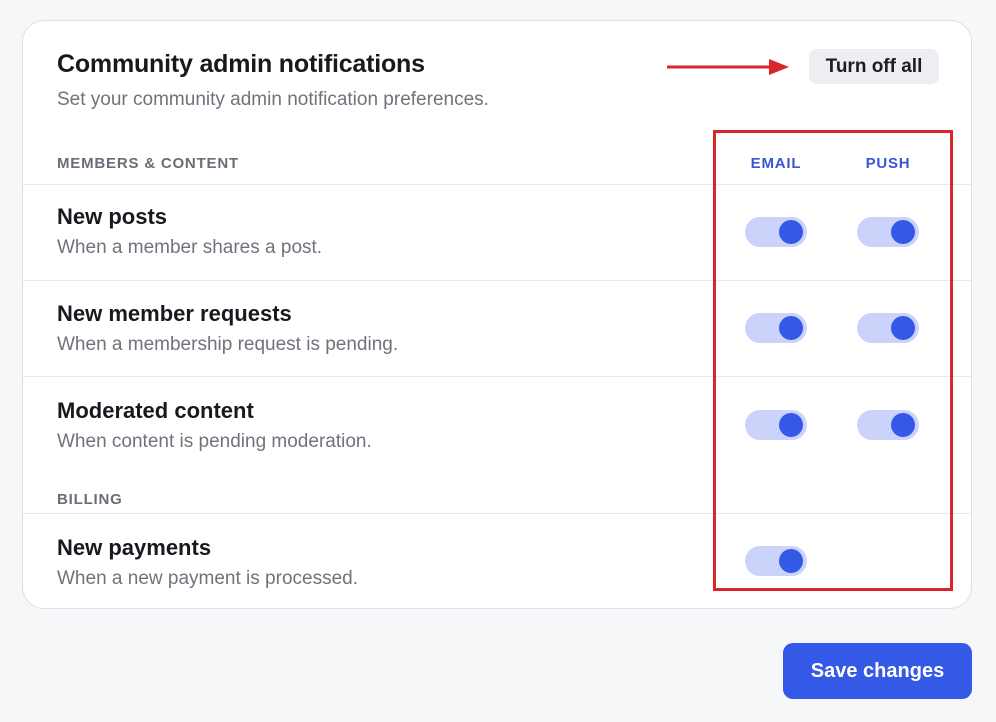  Describe the element at coordinates (877, 671) in the screenshot. I see `save-changes-button: Save changes` at that location.